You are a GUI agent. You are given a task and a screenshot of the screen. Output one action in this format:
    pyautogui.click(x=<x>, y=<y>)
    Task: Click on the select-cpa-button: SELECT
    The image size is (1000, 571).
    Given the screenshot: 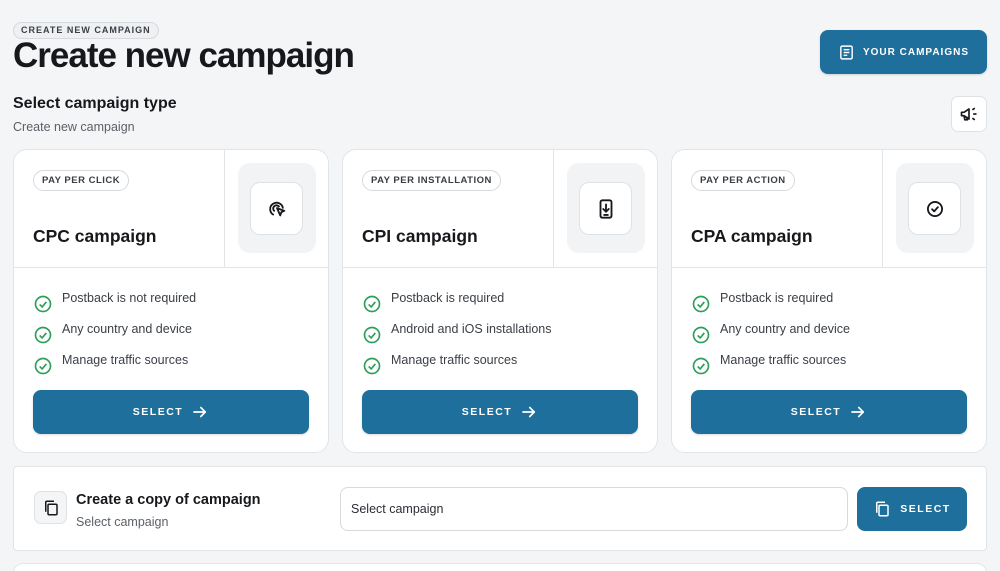 What is the action you would take?
    pyautogui.click(x=829, y=412)
    